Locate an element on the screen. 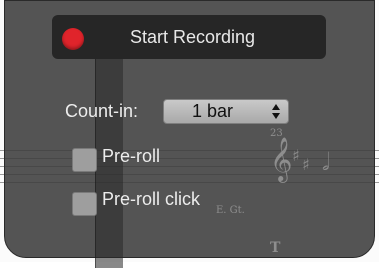 This screenshot has height=268, width=379. count-in-label: Count-in: is located at coordinates (102, 111).